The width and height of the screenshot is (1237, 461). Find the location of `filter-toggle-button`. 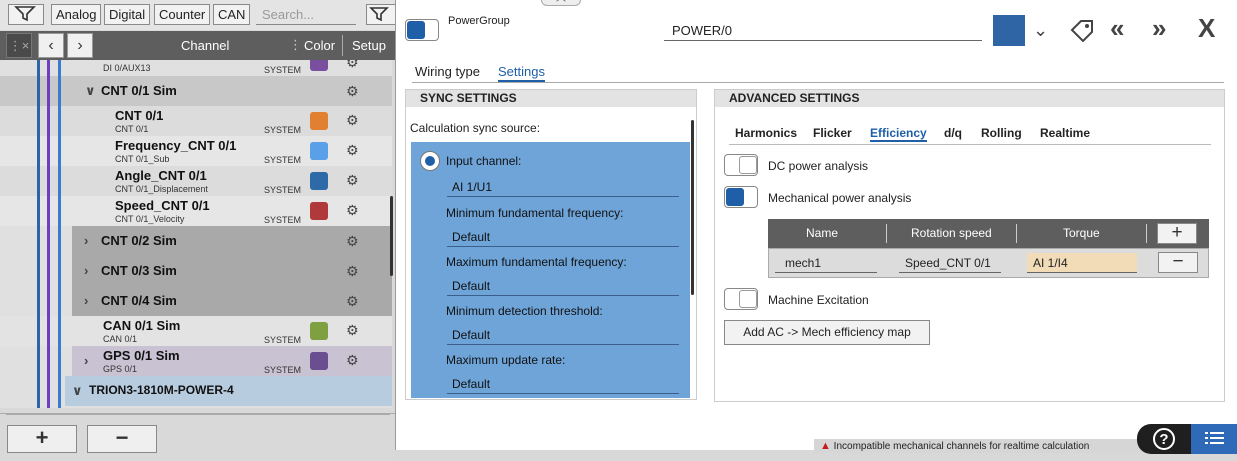

filter-toggle-button is located at coordinates (26, 14).